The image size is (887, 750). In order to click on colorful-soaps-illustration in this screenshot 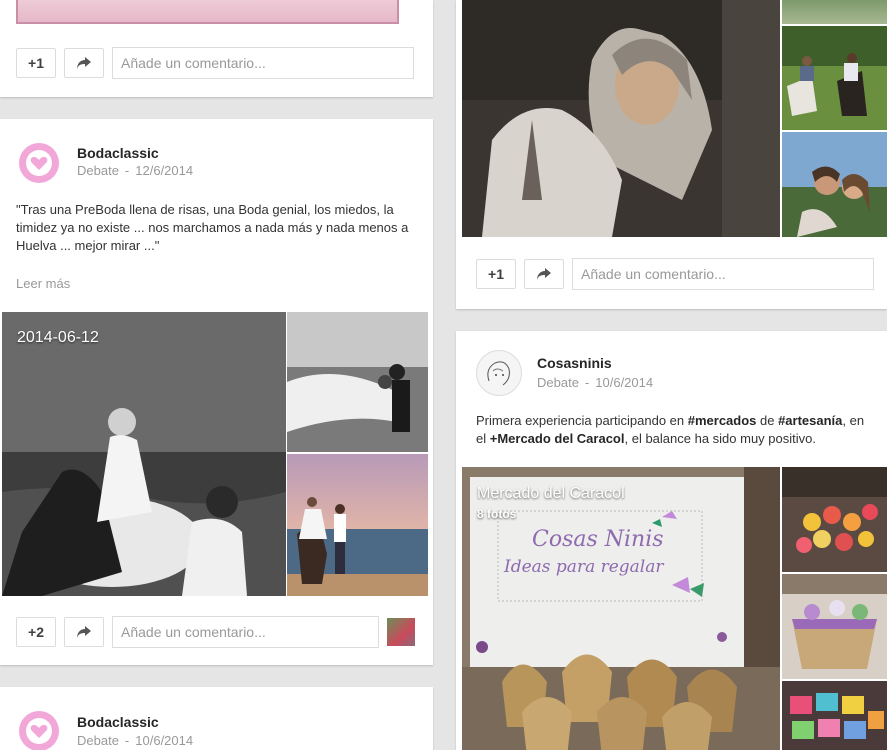, I will do `click(834, 715)`.